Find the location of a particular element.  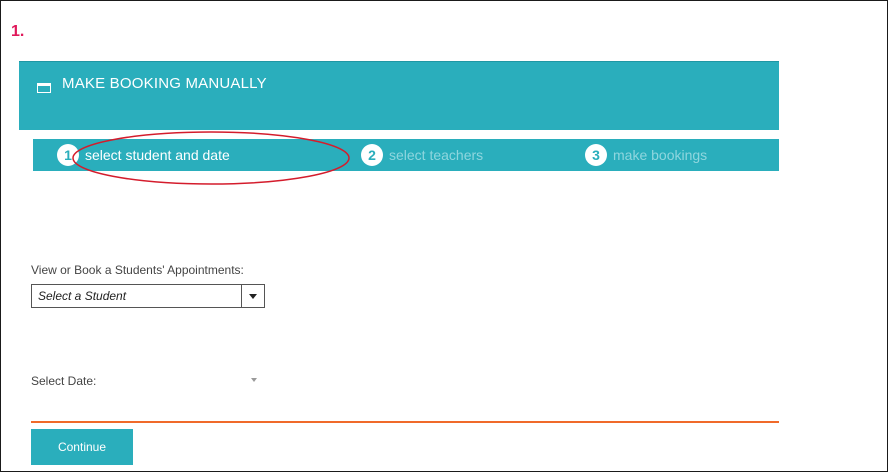

student-select-label: View or Book a Students' Appointments: is located at coordinates (137, 270).